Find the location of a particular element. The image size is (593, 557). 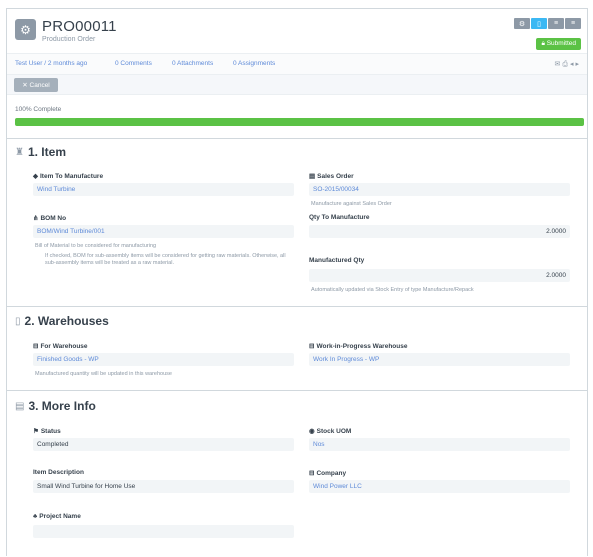

status-label-text: Status is located at coordinates (50, 431).